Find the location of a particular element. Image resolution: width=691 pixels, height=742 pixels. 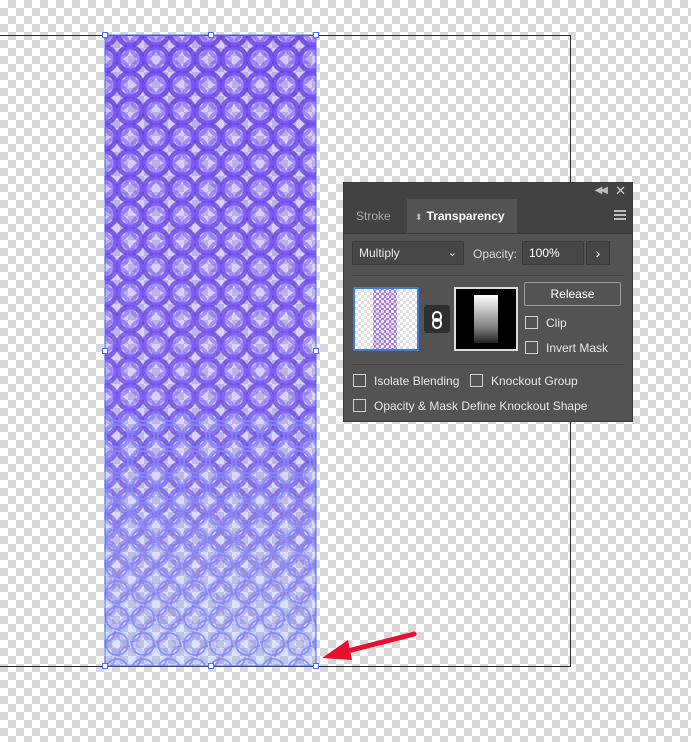

clip-checkbox is located at coordinates (531, 322).